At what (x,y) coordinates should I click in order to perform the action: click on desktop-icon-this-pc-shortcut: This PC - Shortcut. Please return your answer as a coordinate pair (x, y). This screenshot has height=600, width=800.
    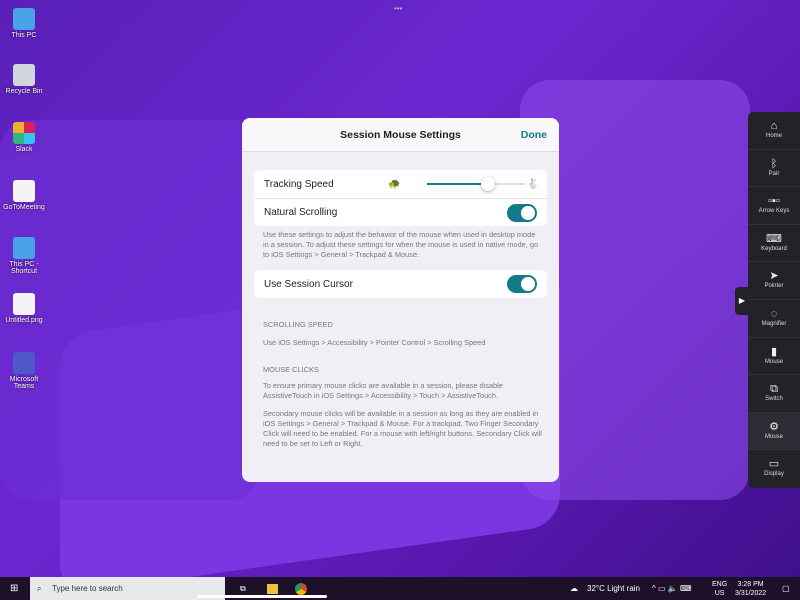
    Looking at the image, I should click on (24, 256).